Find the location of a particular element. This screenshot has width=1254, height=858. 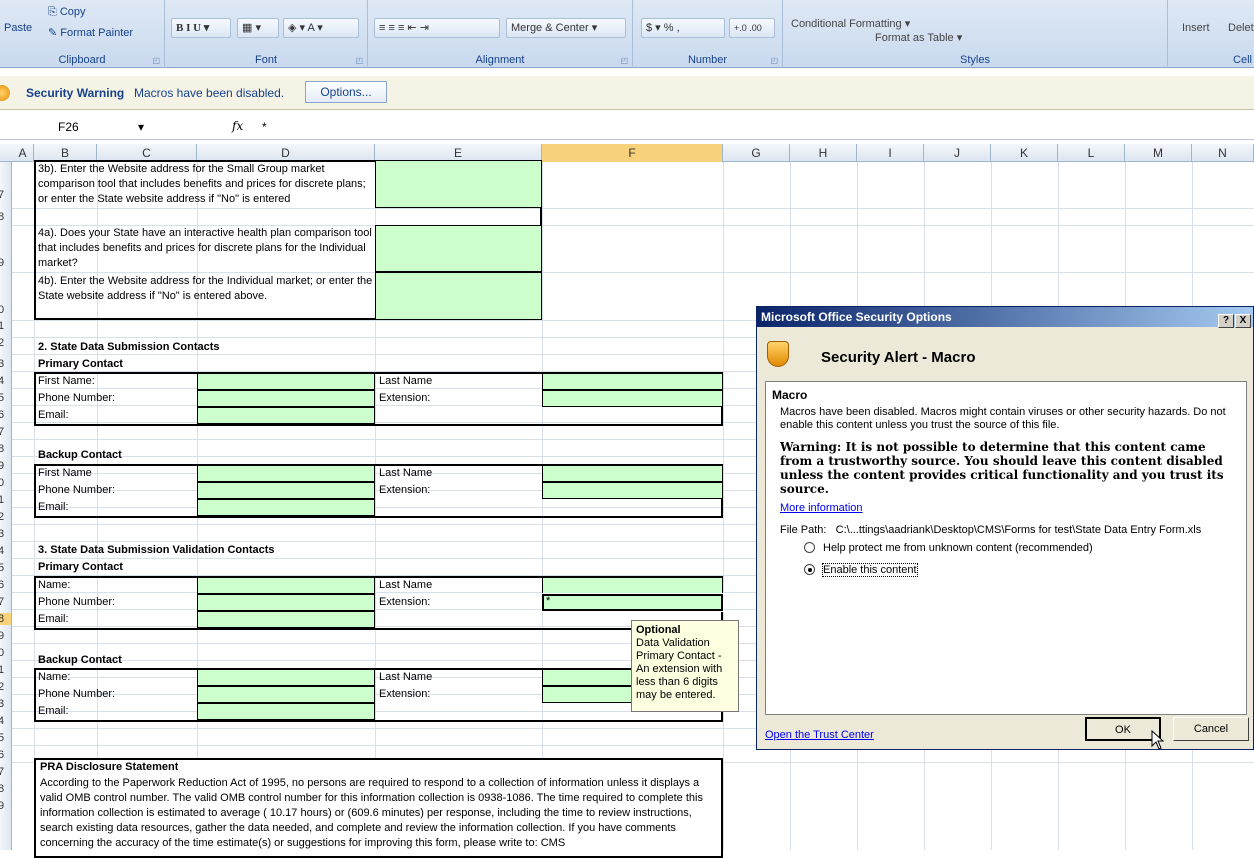

align-indent-buttons: ≡ ≡ ≡ ⇤ ⇥ is located at coordinates (437, 28).